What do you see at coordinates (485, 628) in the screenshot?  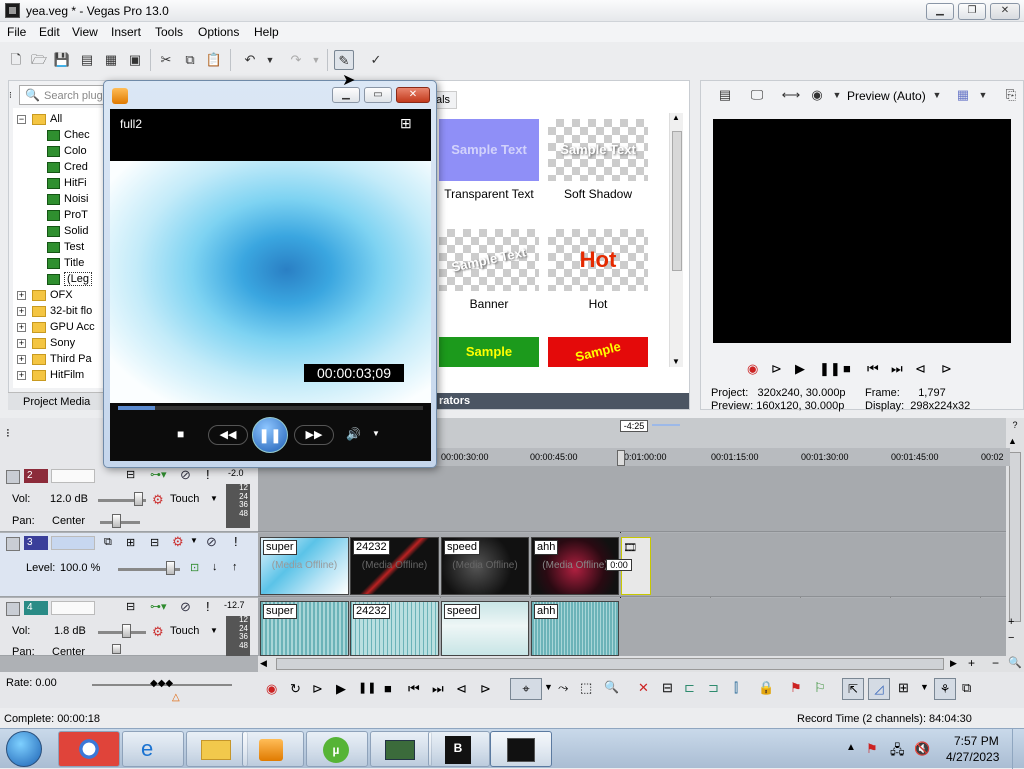 I see `audio-clip-speed: speed` at bounding box center [485, 628].